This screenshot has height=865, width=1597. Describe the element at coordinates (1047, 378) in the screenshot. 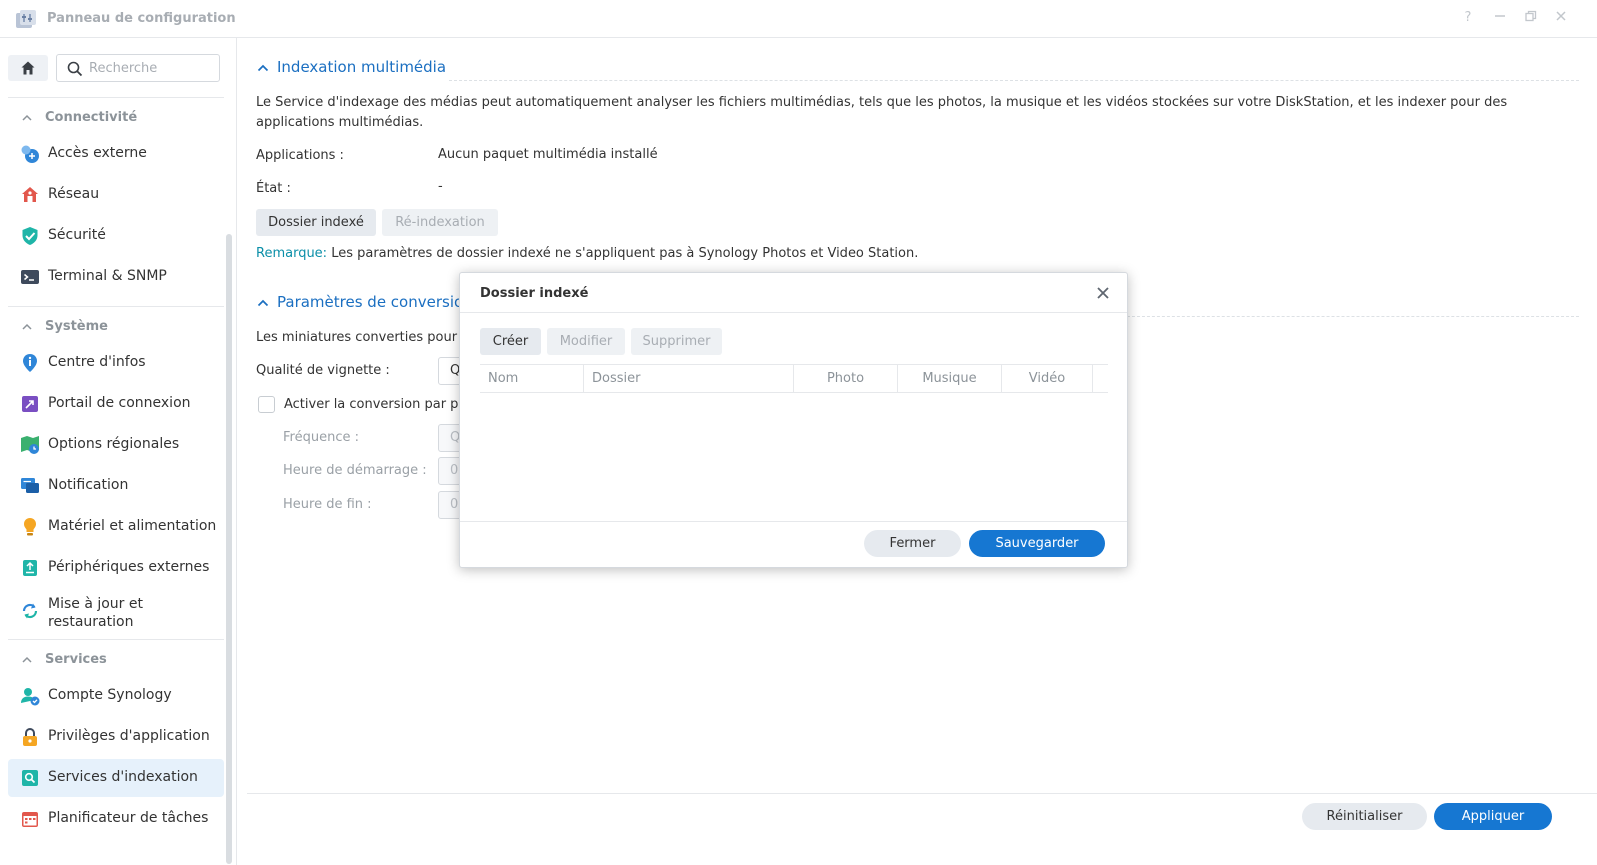

I see `column-header-video: Vidéo` at that location.